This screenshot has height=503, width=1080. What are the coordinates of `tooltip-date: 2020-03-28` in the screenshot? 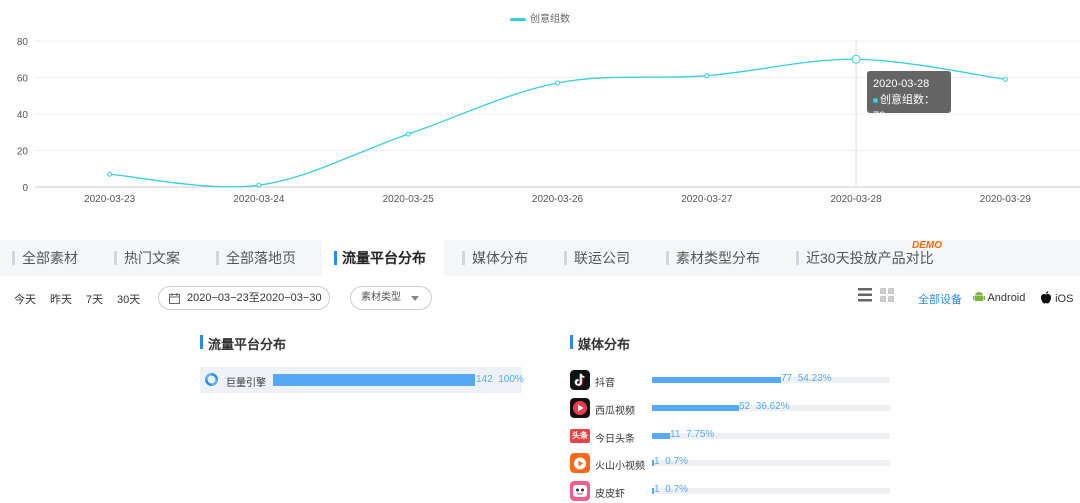 It's located at (901, 84).